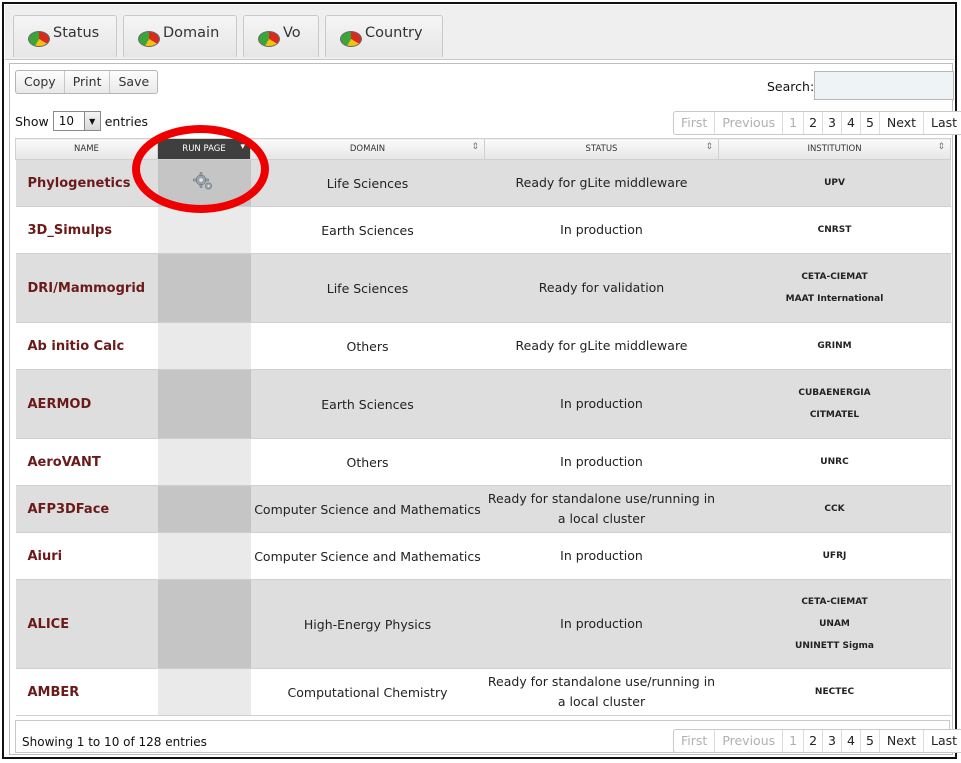 The width and height of the screenshot is (961, 763). Describe the element at coordinates (834, 556) in the screenshot. I see `institution-cell: UFRJ` at that location.